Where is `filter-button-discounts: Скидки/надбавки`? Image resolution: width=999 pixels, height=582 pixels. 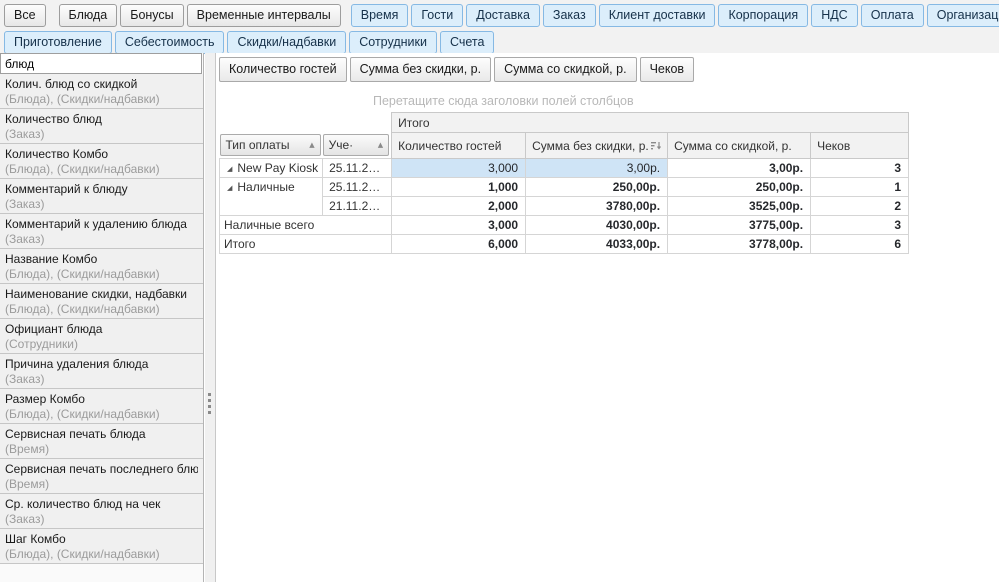 filter-button-discounts: Скидки/надбавки is located at coordinates (287, 42).